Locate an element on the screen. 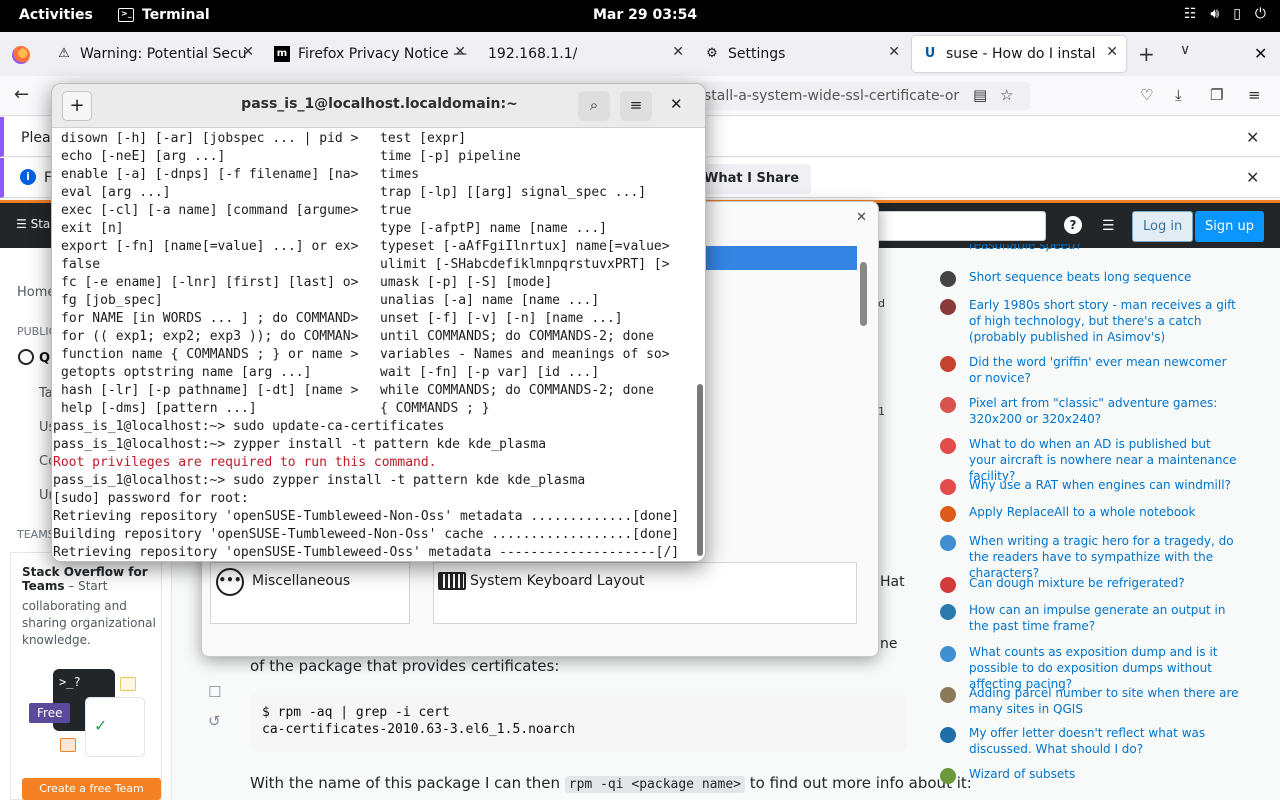 This screenshot has width=1280, height=800. search-input is located at coordinates (958, 226).